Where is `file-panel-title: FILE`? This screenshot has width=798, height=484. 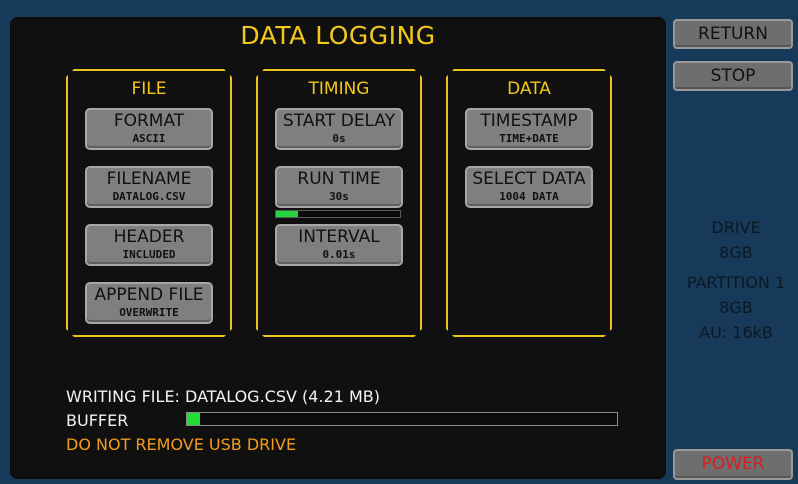 file-panel-title: FILE is located at coordinates (149, 89).